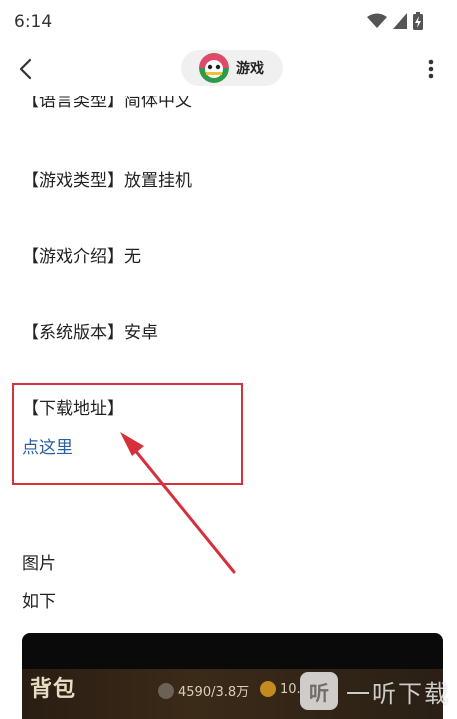 Image resolution: width=457 pixels, height=719 pixels. I want to click on wifi-icon, so click(377, 20).